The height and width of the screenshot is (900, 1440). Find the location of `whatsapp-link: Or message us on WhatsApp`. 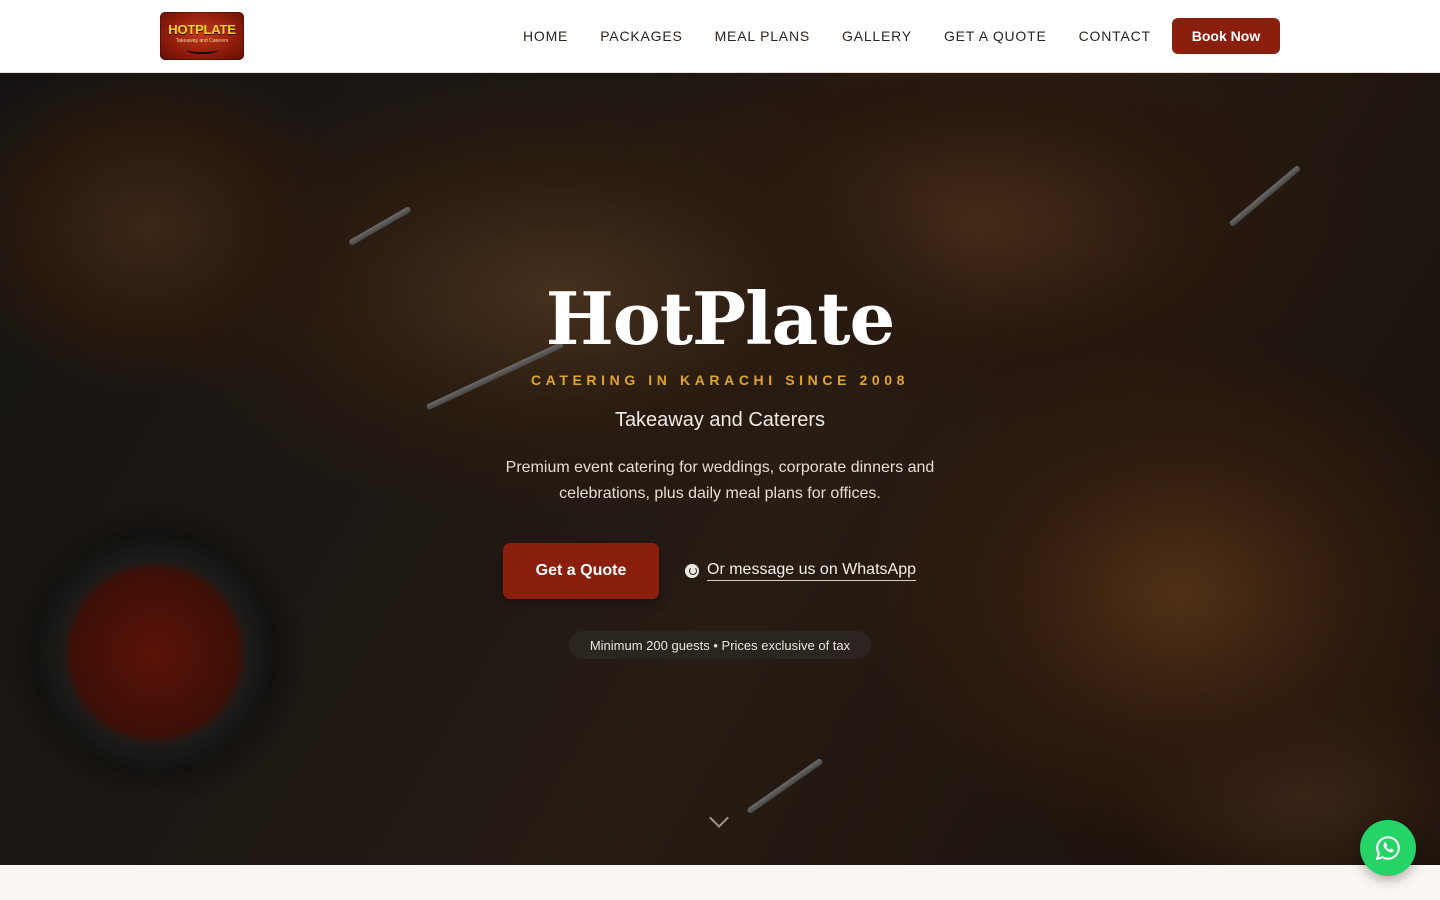

whatsapp-link: Or message us on WhatsApp is located at coordinates (800, 571).